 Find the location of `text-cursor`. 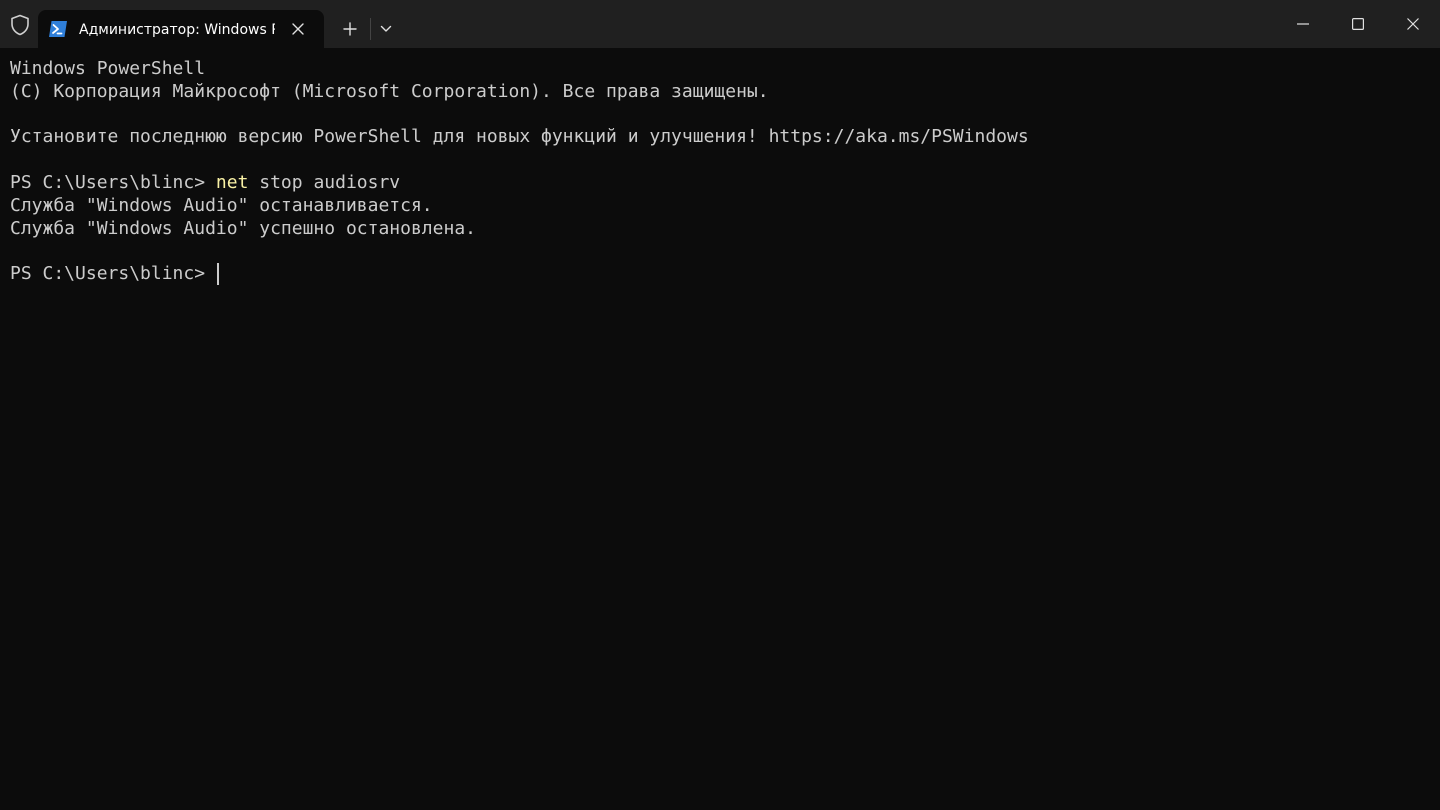

text-cursor is located at coordinates (217, 274).